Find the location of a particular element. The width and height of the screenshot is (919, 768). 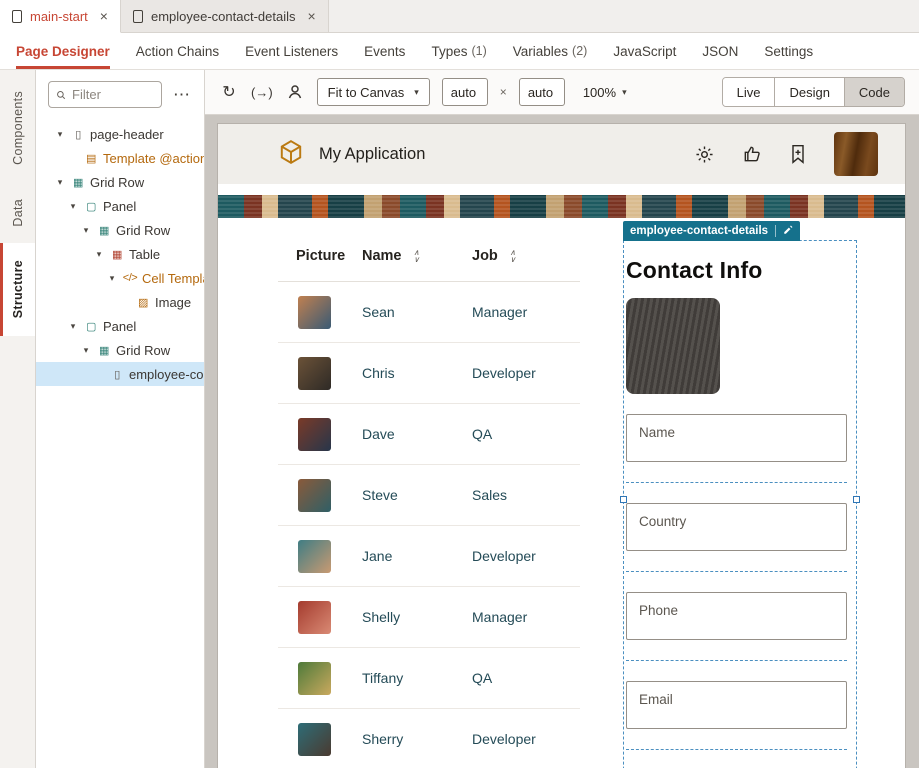

banner-image is located at coordinates (561, 206).